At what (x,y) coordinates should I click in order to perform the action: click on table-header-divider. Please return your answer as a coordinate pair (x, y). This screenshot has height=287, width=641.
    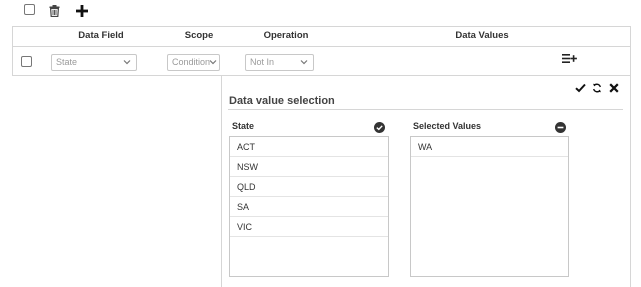
    Looking at the image, I should click on (321, 46).